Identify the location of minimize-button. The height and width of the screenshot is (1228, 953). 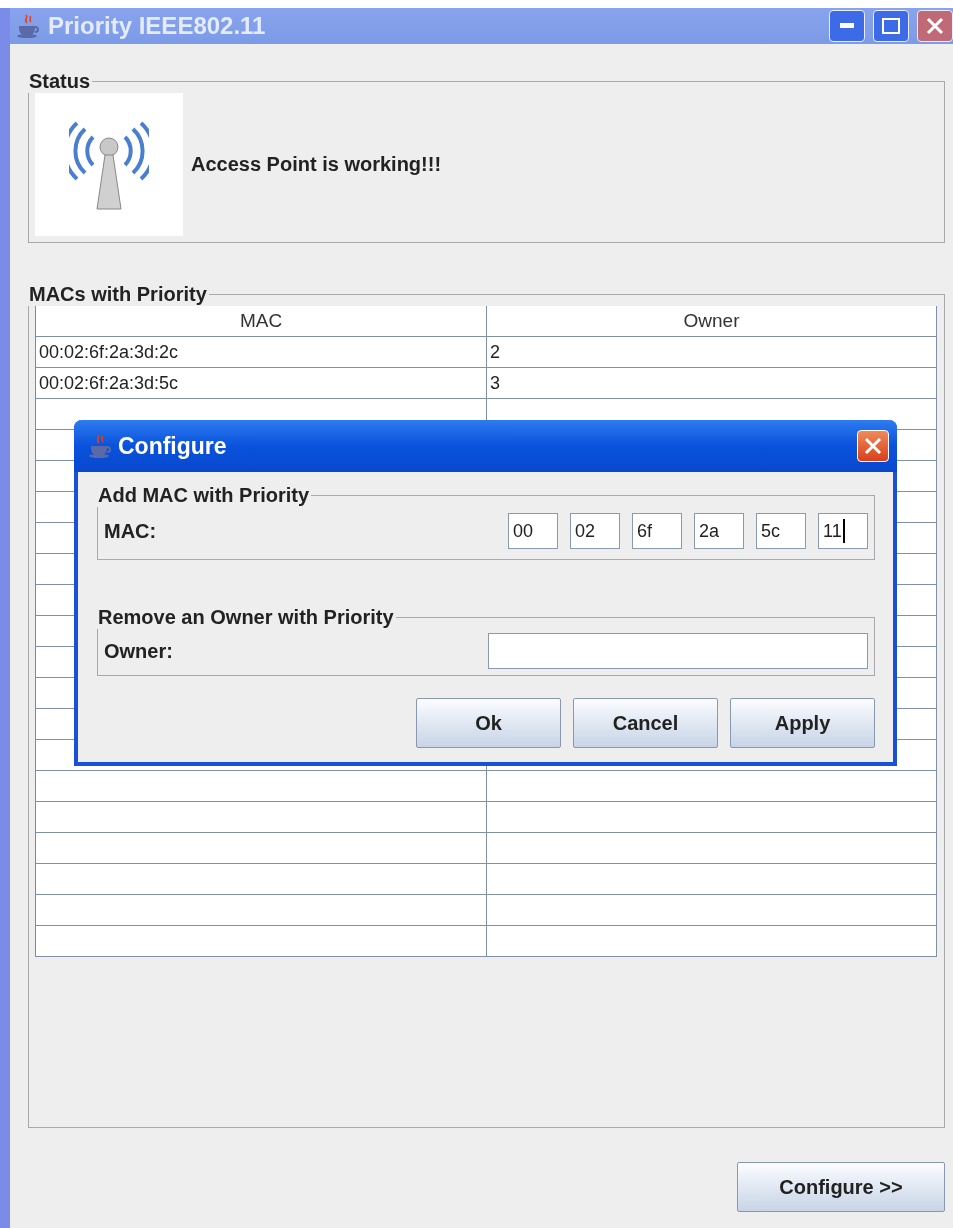
(847, 26).